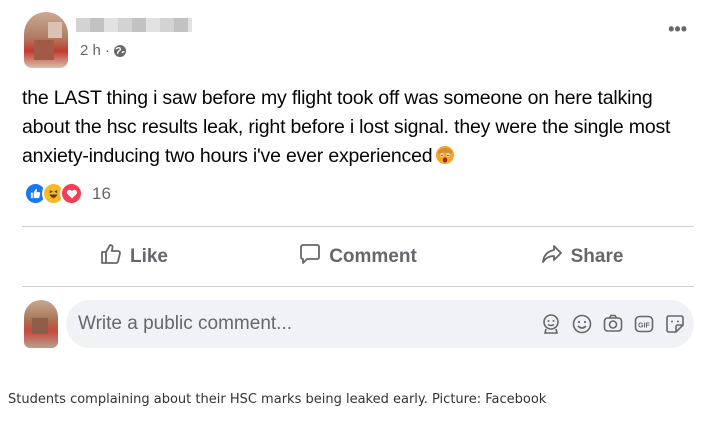 Image resolution: width=701 pixels, height=423 pixels. What do you see at coordinates (46, 40) in the screenshot?
I see `author-avatar` at bounding box center [46, 40].